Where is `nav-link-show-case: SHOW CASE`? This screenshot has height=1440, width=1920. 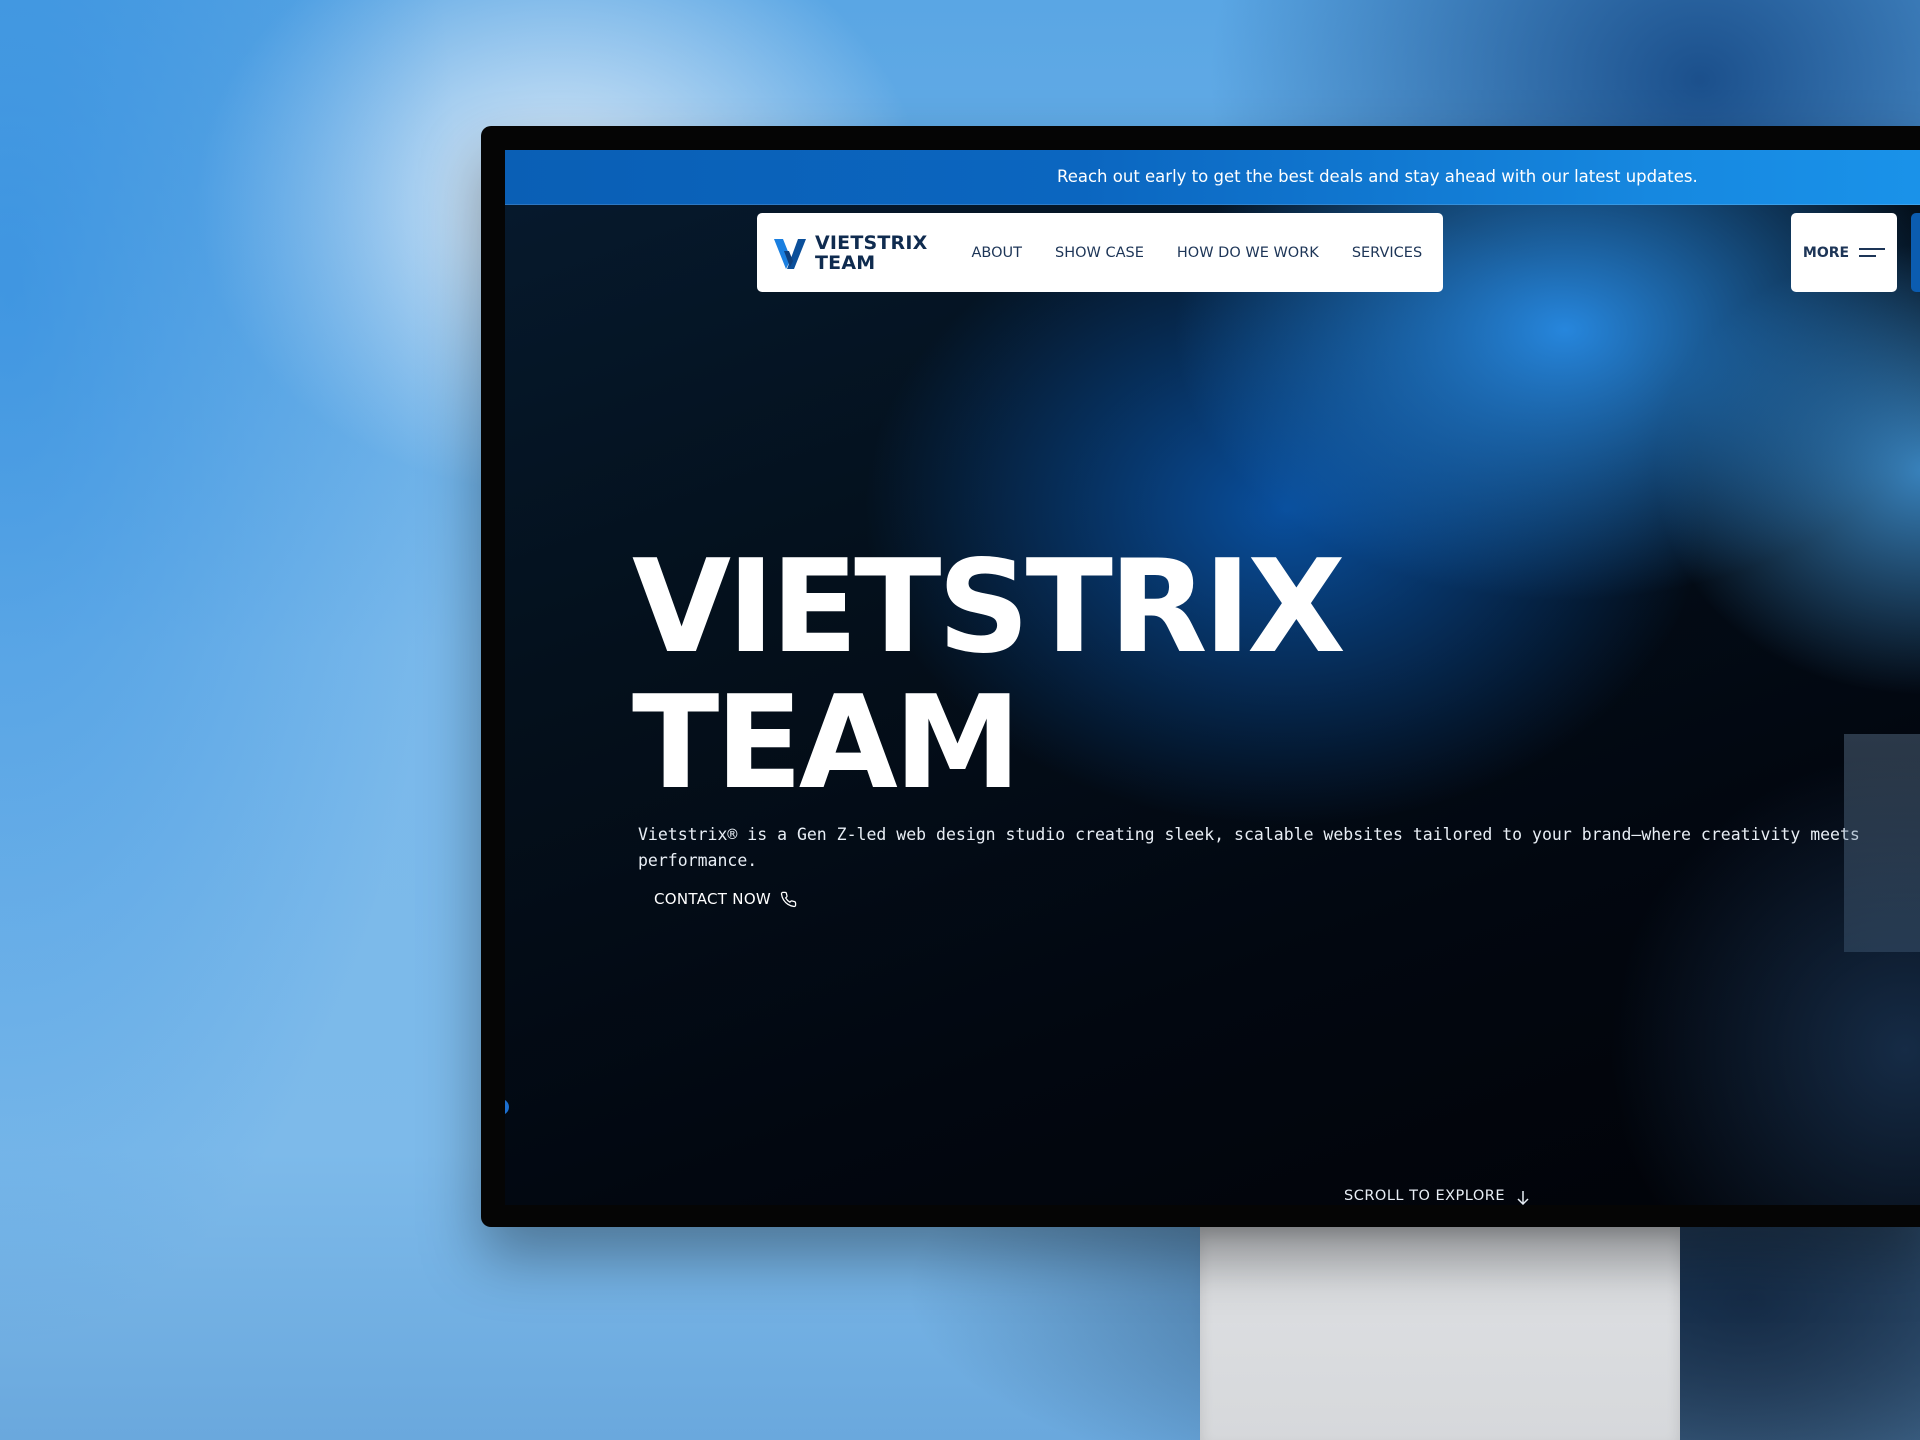
nav-link-show-case: SHOW CASE is located at coordinates (1099, 253).